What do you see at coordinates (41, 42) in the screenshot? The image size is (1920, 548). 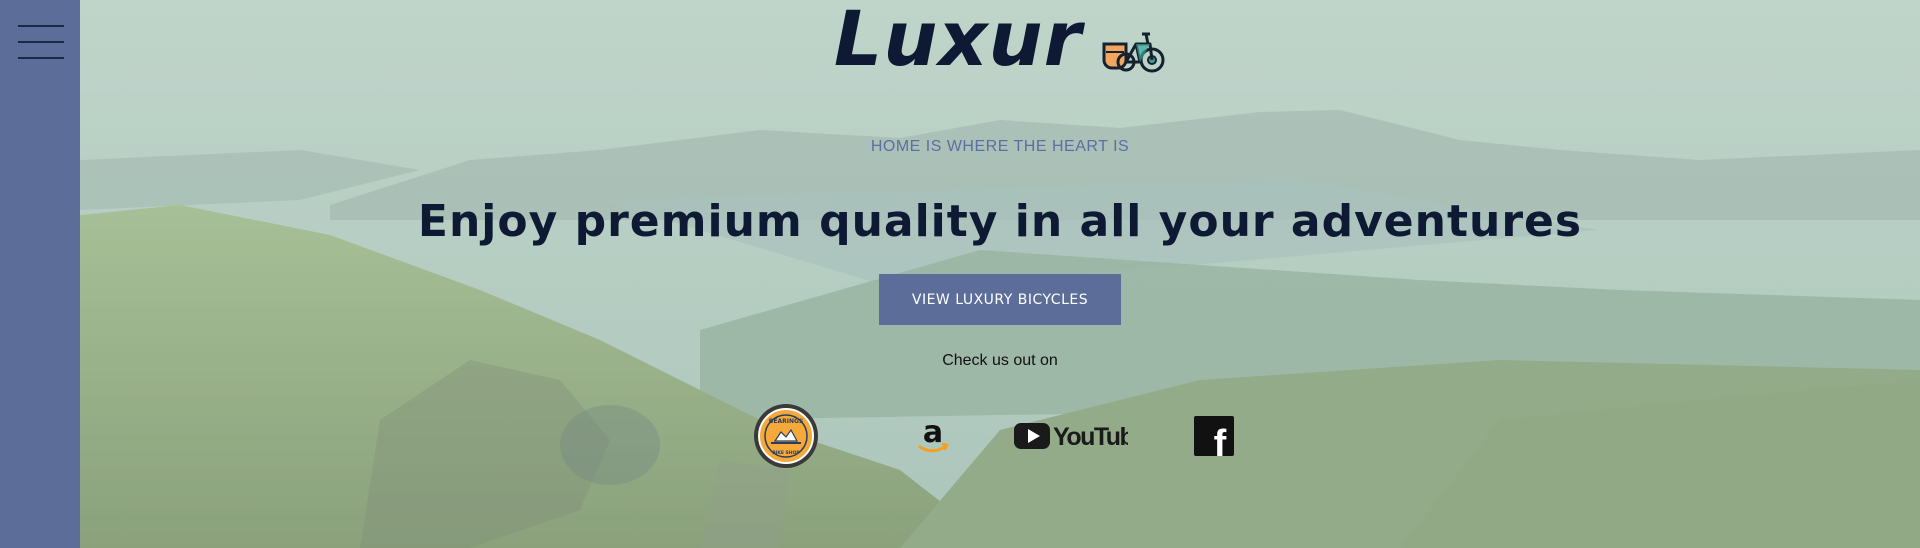 I see `hamburger-menu-icon` at bounding box center [41, 42].